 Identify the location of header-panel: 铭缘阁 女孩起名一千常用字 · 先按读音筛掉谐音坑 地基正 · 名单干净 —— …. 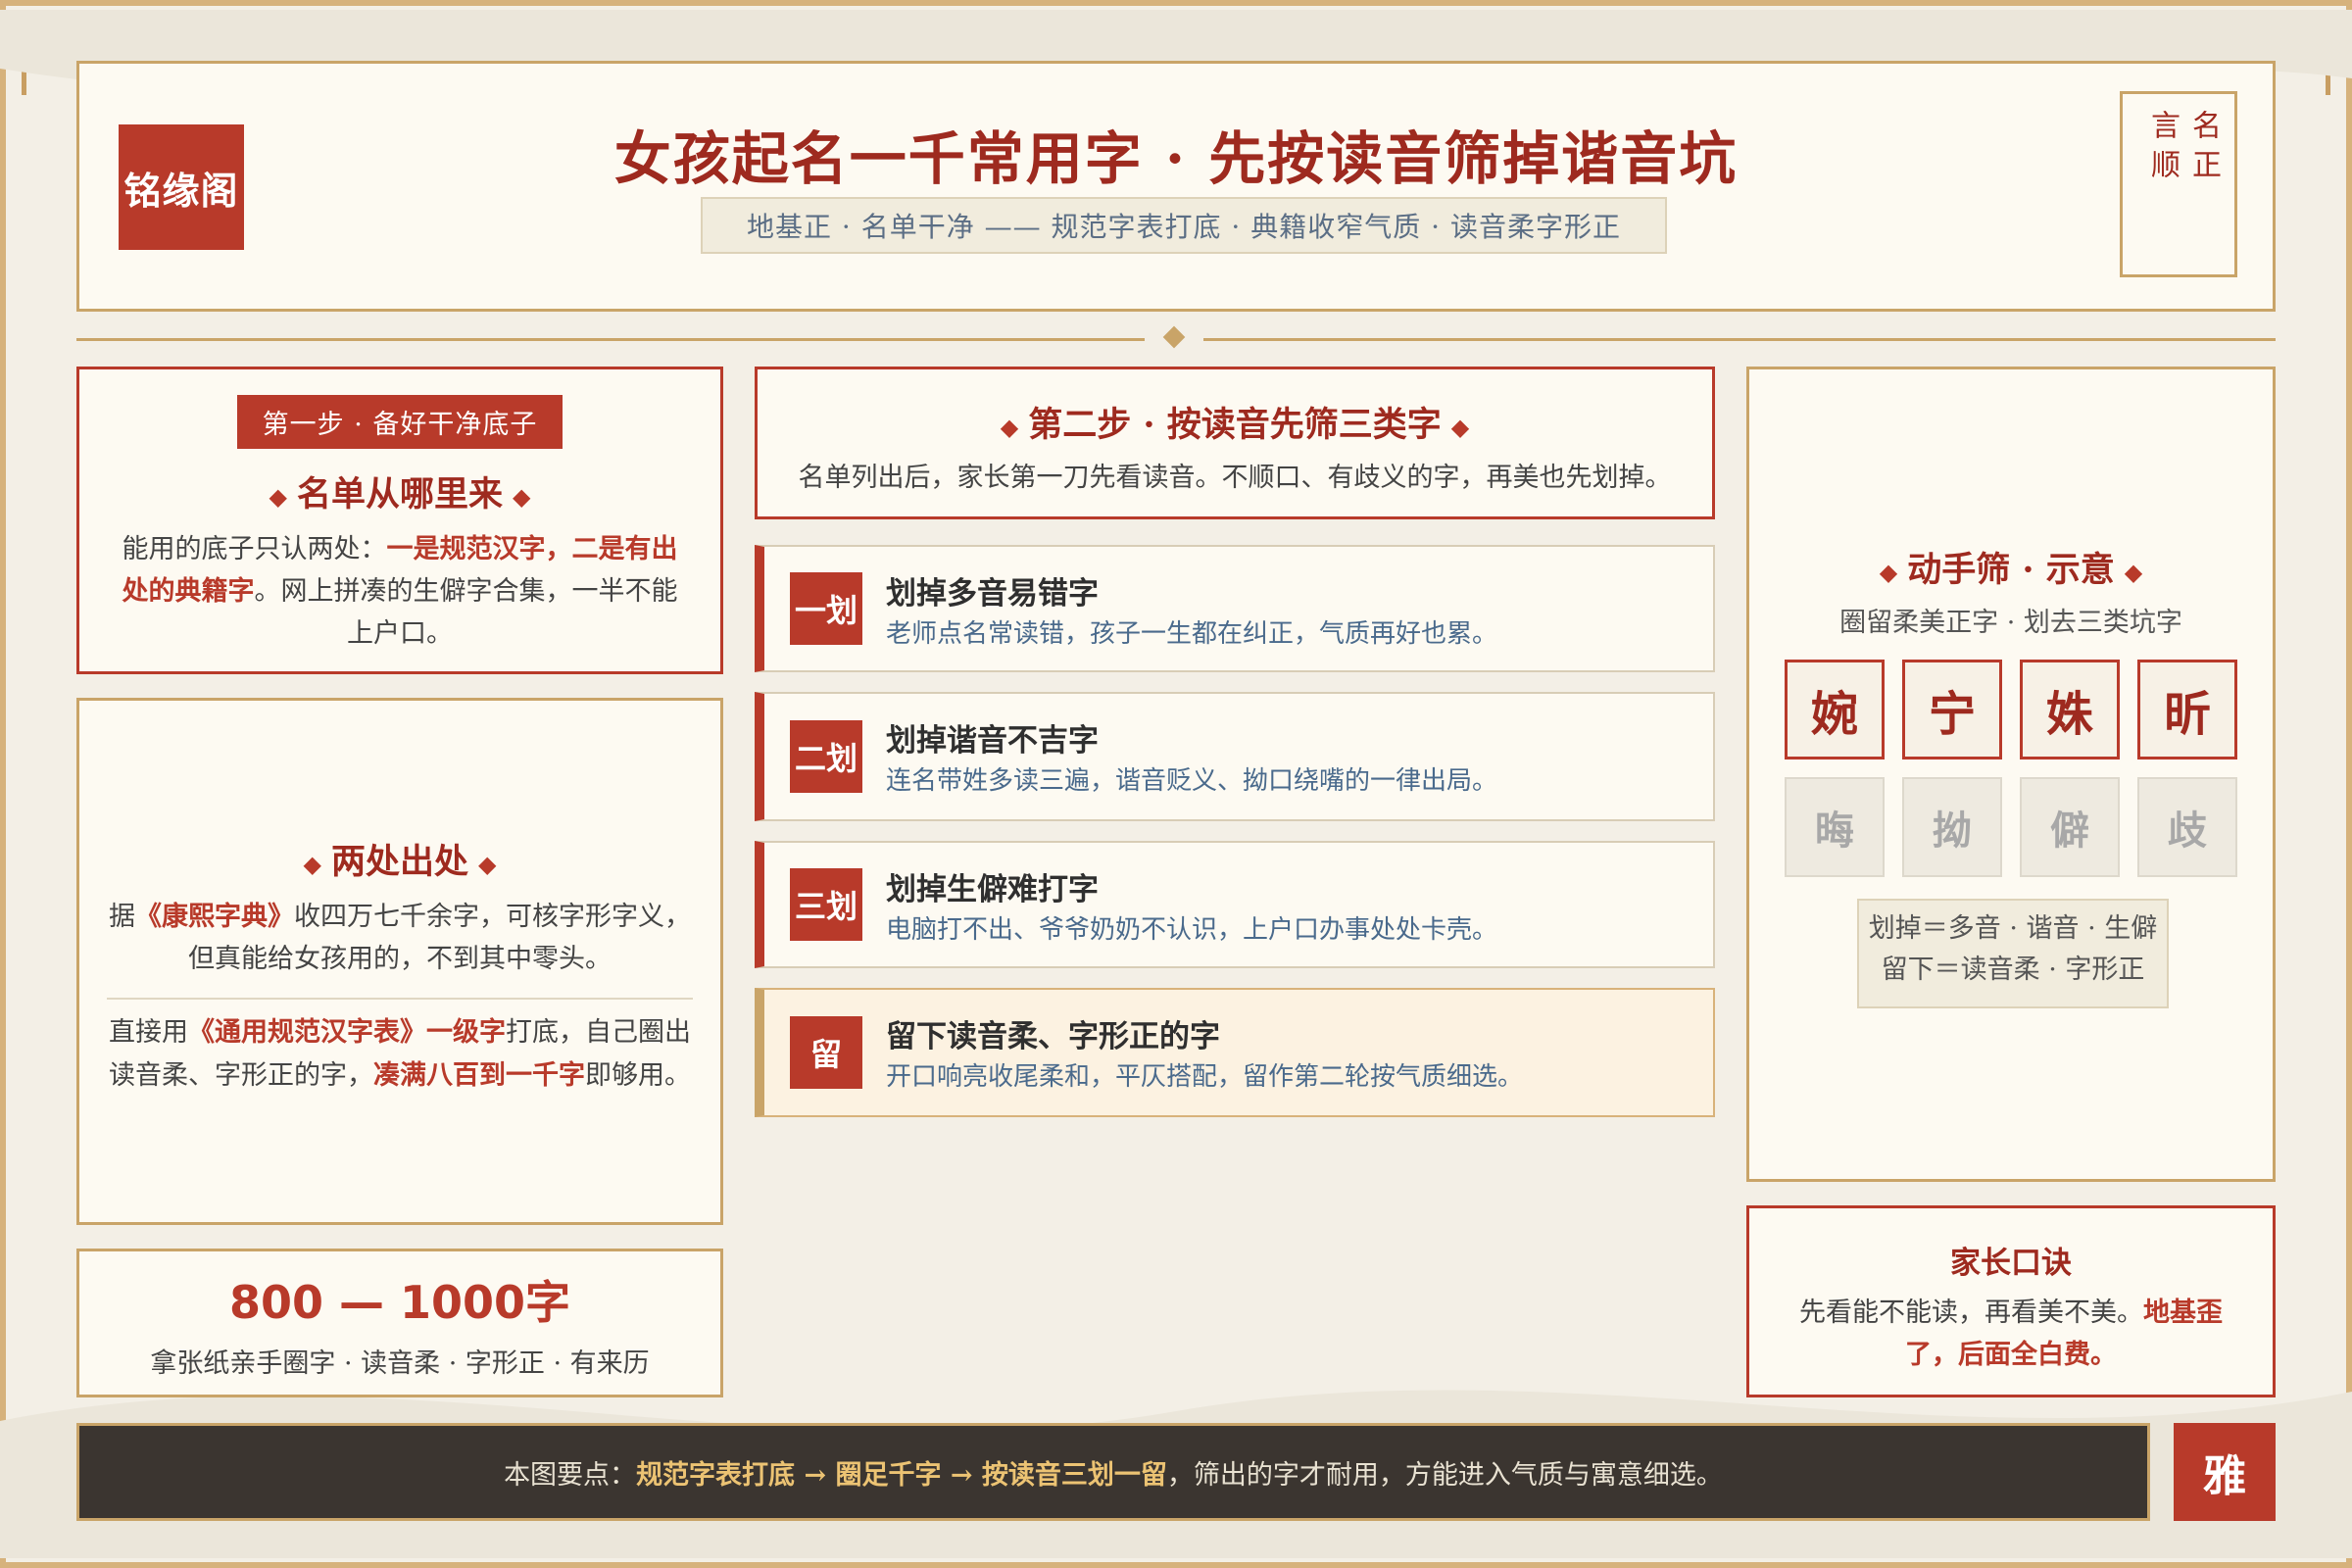
(1176, 186).